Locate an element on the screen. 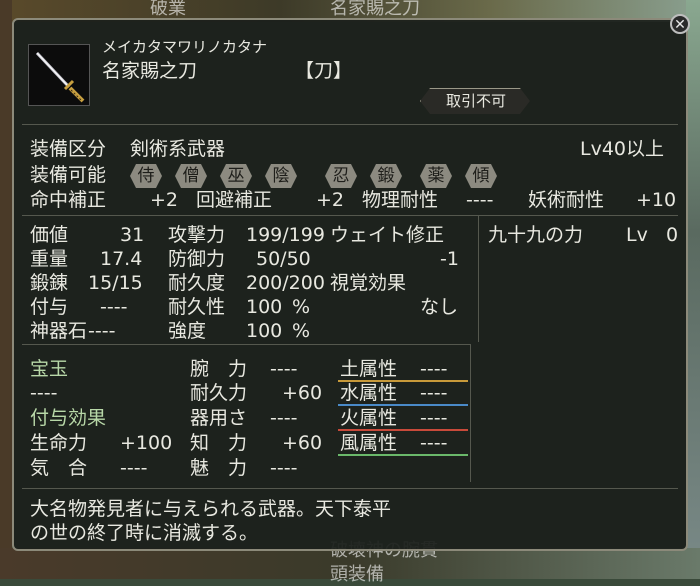 The width and height of the screenshot is (700, 586). stat-label: 耐久度 is located at coordinates (197, 283).